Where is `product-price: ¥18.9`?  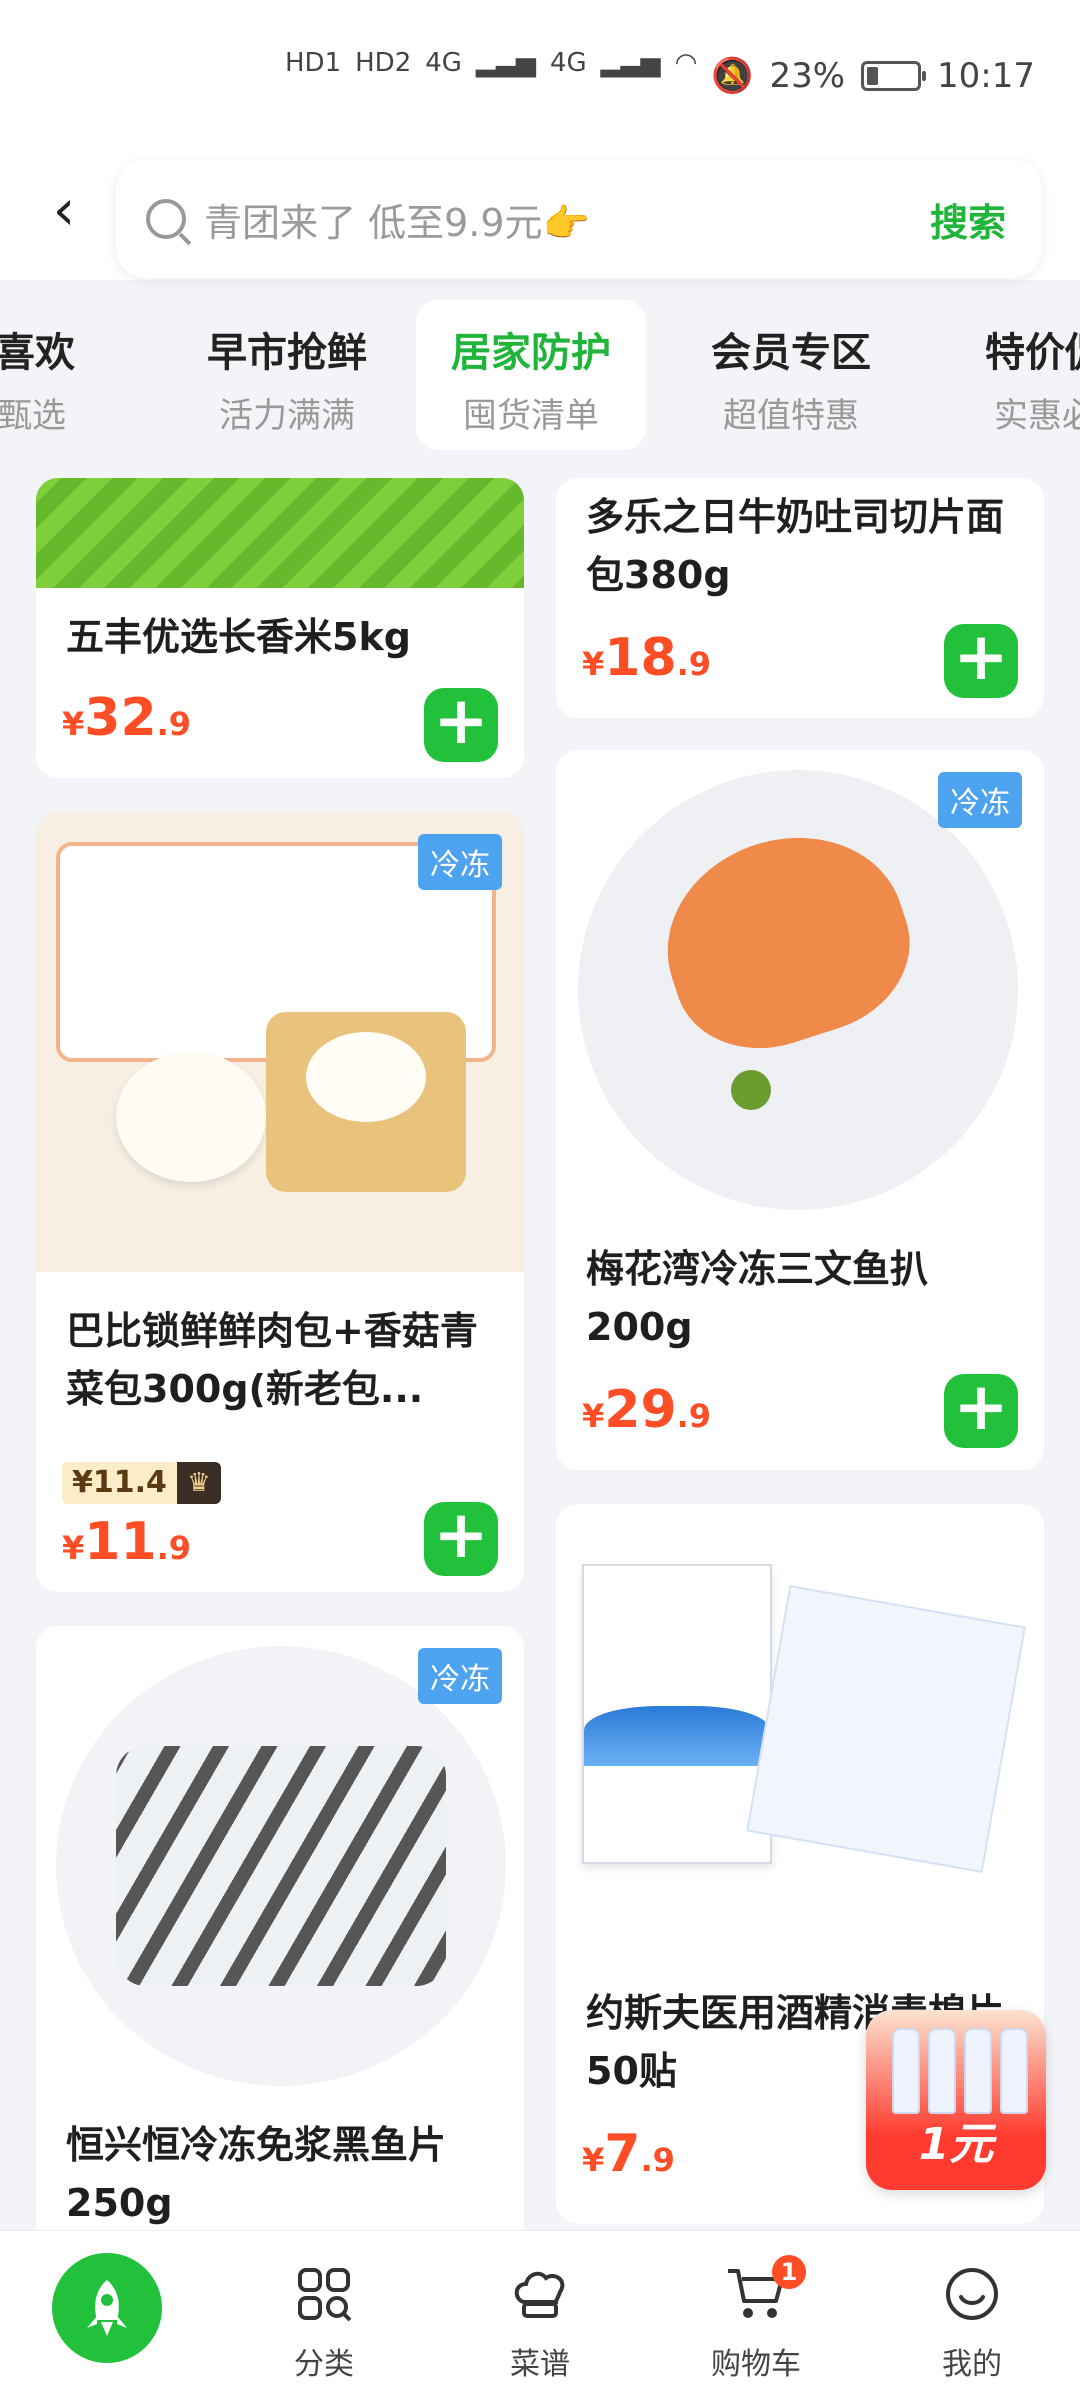
product-price: ¥18.9 is located at coordinates (646, 658).